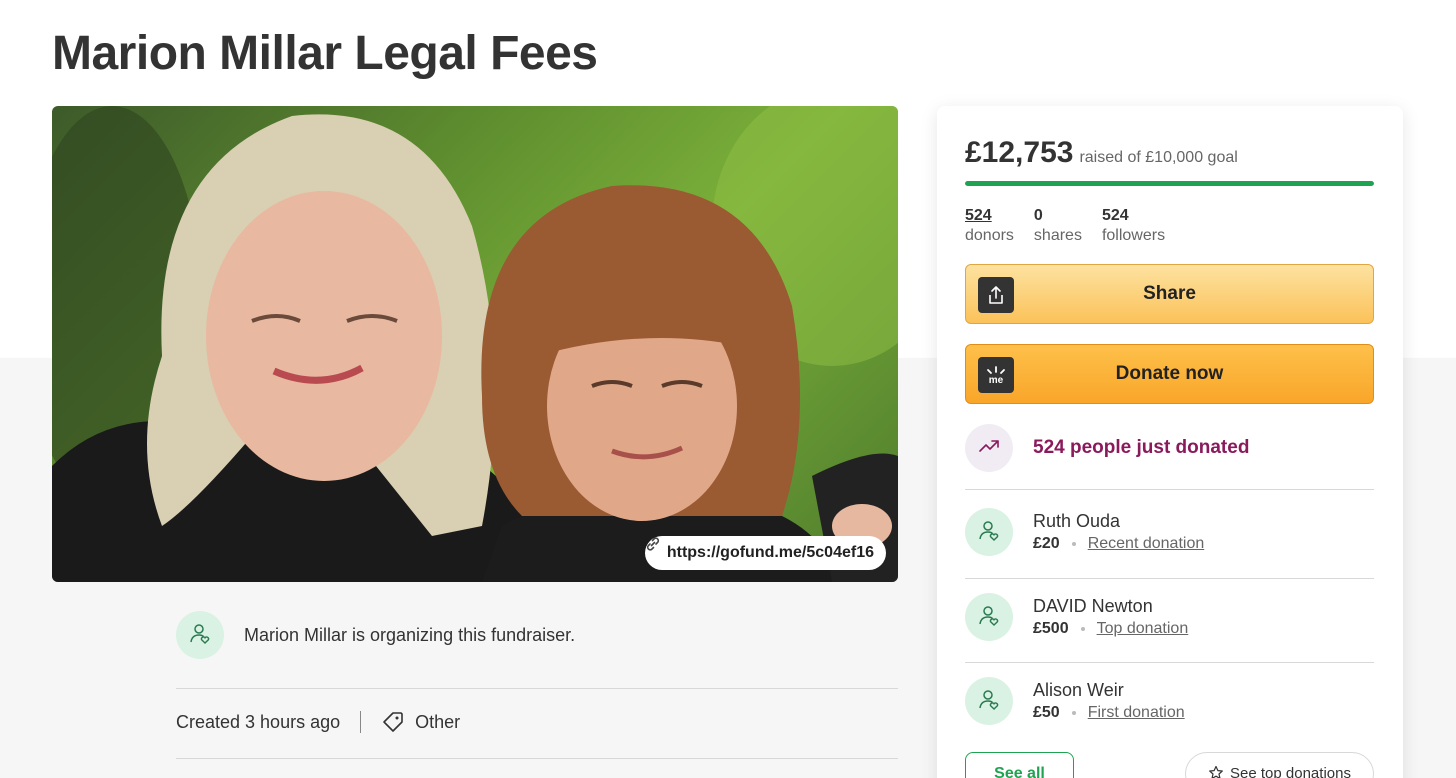 The width and height of the screenshot is (1456, 778). Describe the element at coordinates (393, 722) in the screenshot. I see `tag-icon` at that location.